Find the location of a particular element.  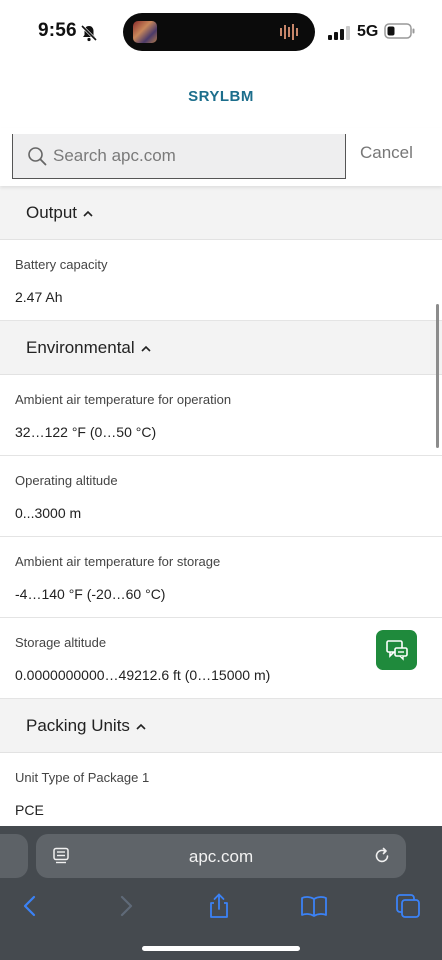

search-field is located at coordinates (179, 156).